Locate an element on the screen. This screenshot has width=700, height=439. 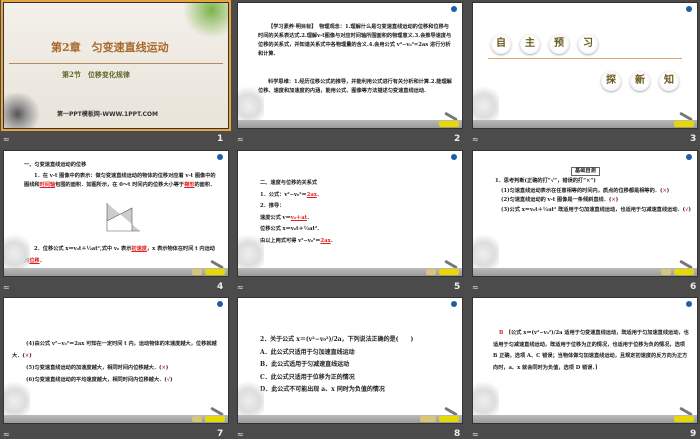
char-circle: 习 is located at coordinates (588, 44).